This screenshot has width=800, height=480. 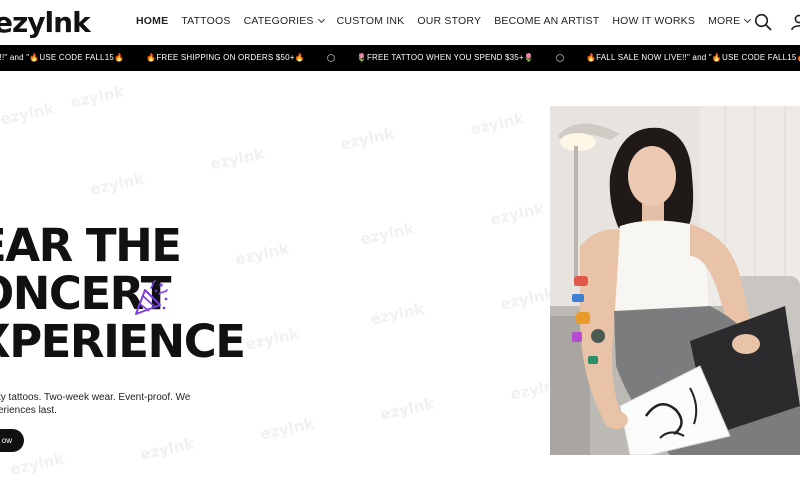 I want to click on nav-item-home: HOME, so click(x=152, y=21).